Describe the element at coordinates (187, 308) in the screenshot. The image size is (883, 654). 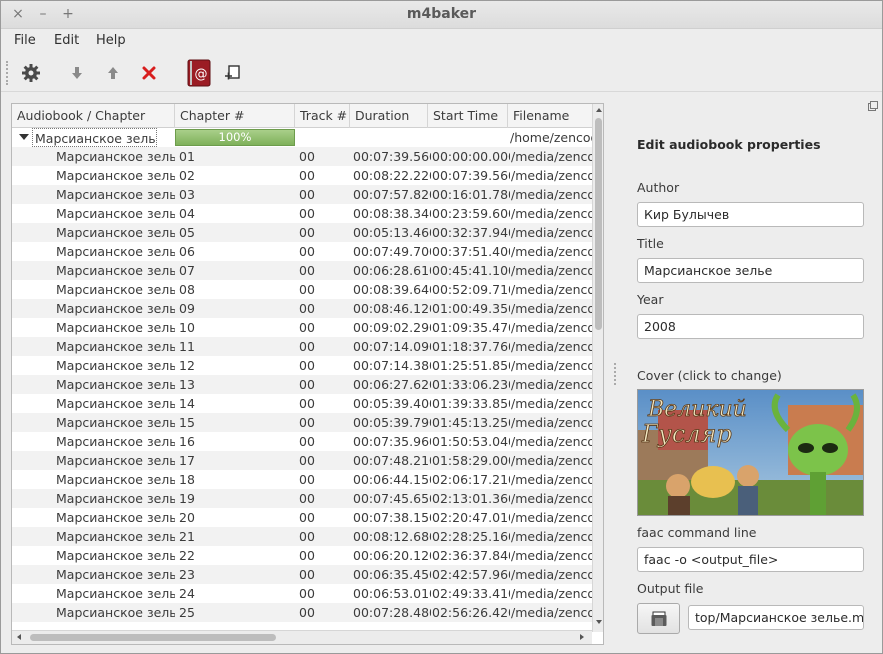
I see `chapter-number: 09` at that location.